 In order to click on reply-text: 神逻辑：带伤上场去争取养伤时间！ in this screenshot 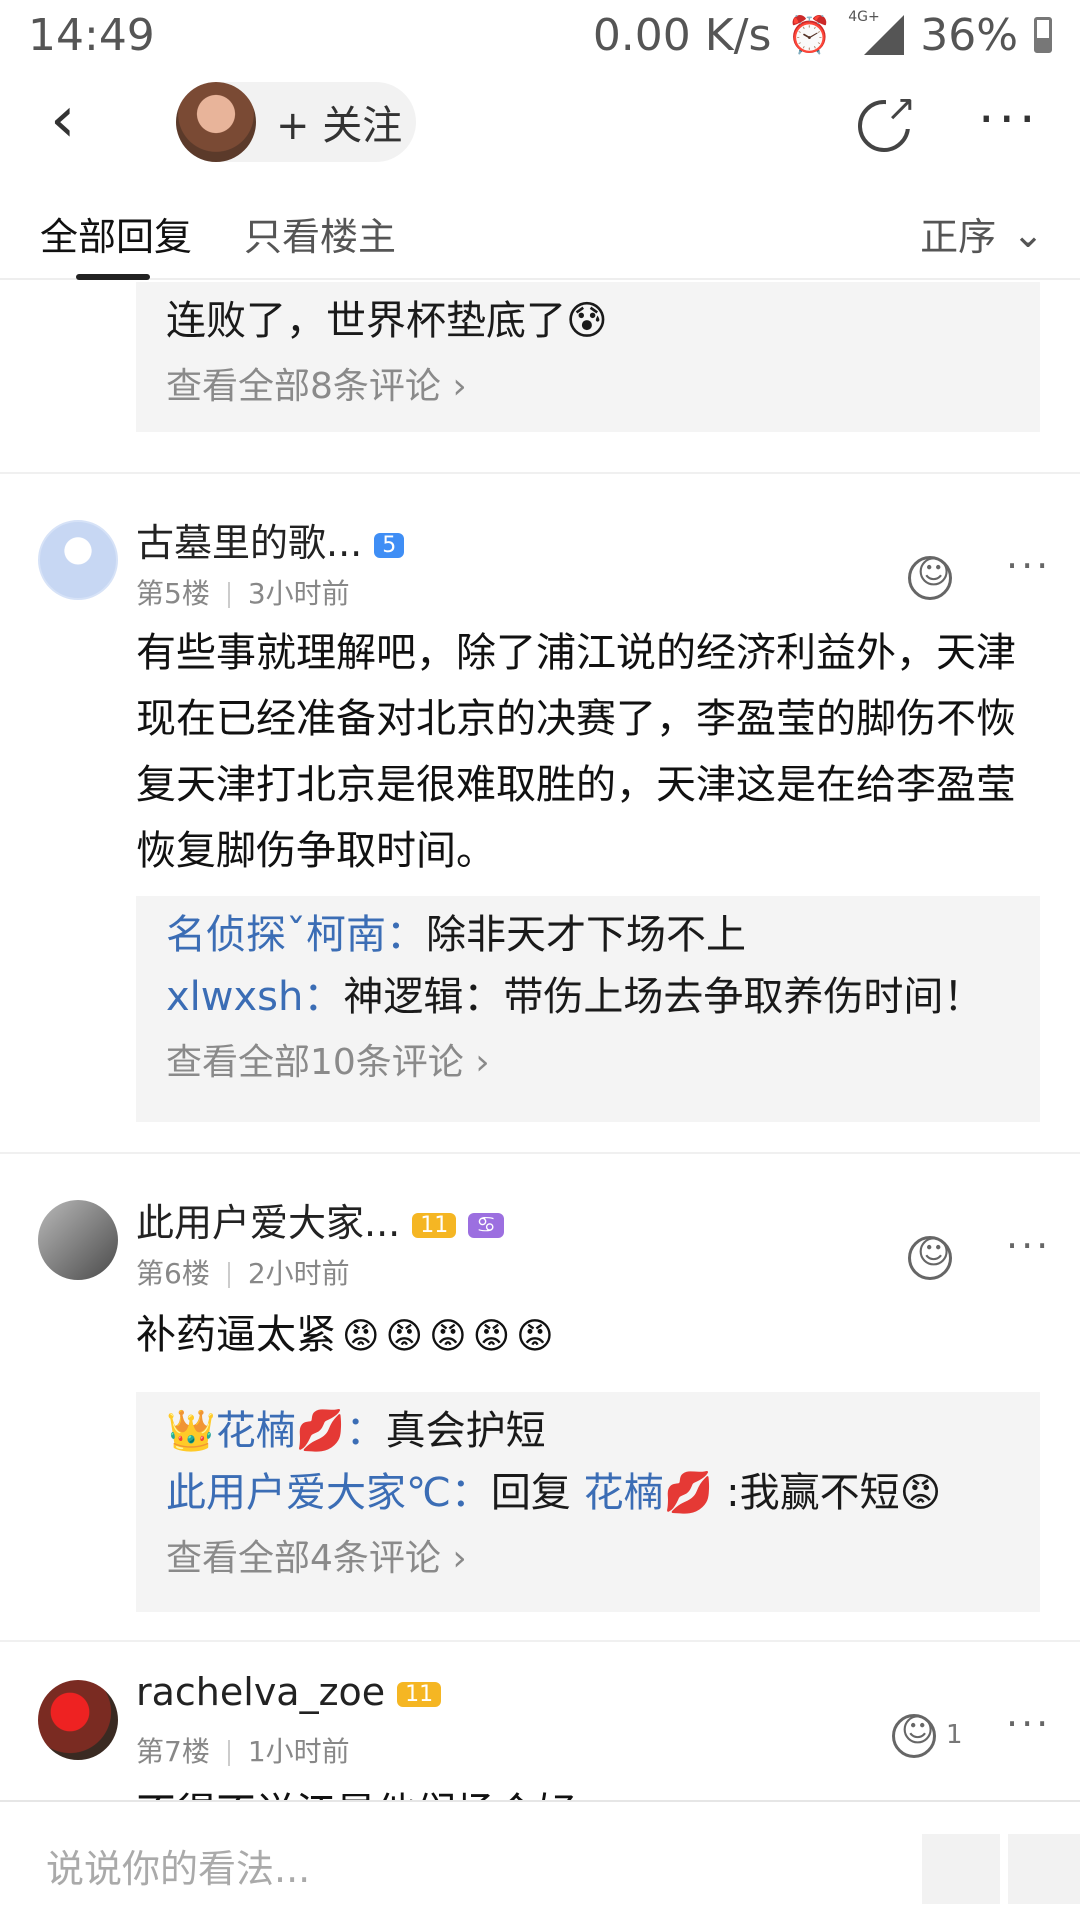, I will do `click(663, 997)`.